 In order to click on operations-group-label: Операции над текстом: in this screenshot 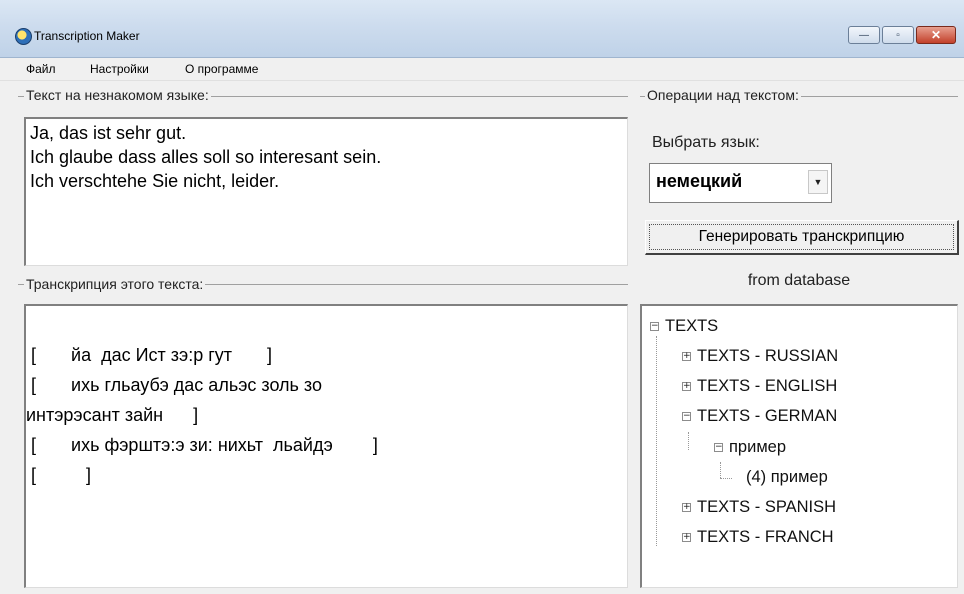, I will do `click(723, 95)`.